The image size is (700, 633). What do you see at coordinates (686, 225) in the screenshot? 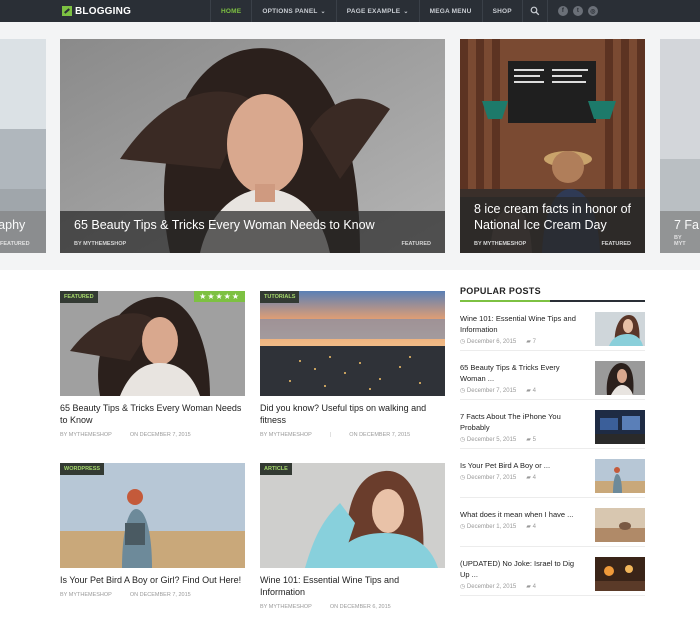
I see `slide-title: 7 Fa` at bounding box center [686, 225].